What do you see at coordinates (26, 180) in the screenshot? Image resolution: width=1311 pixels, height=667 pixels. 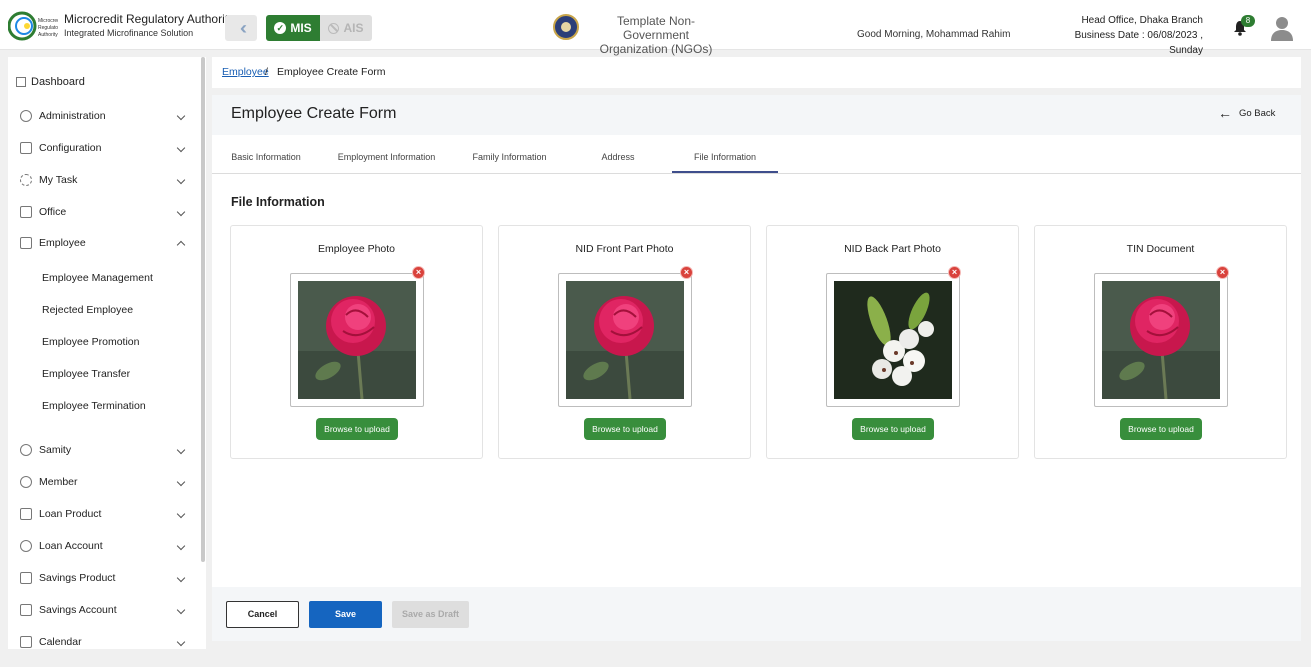 I see `task-circle-icon` at bounding box center [26, 180].